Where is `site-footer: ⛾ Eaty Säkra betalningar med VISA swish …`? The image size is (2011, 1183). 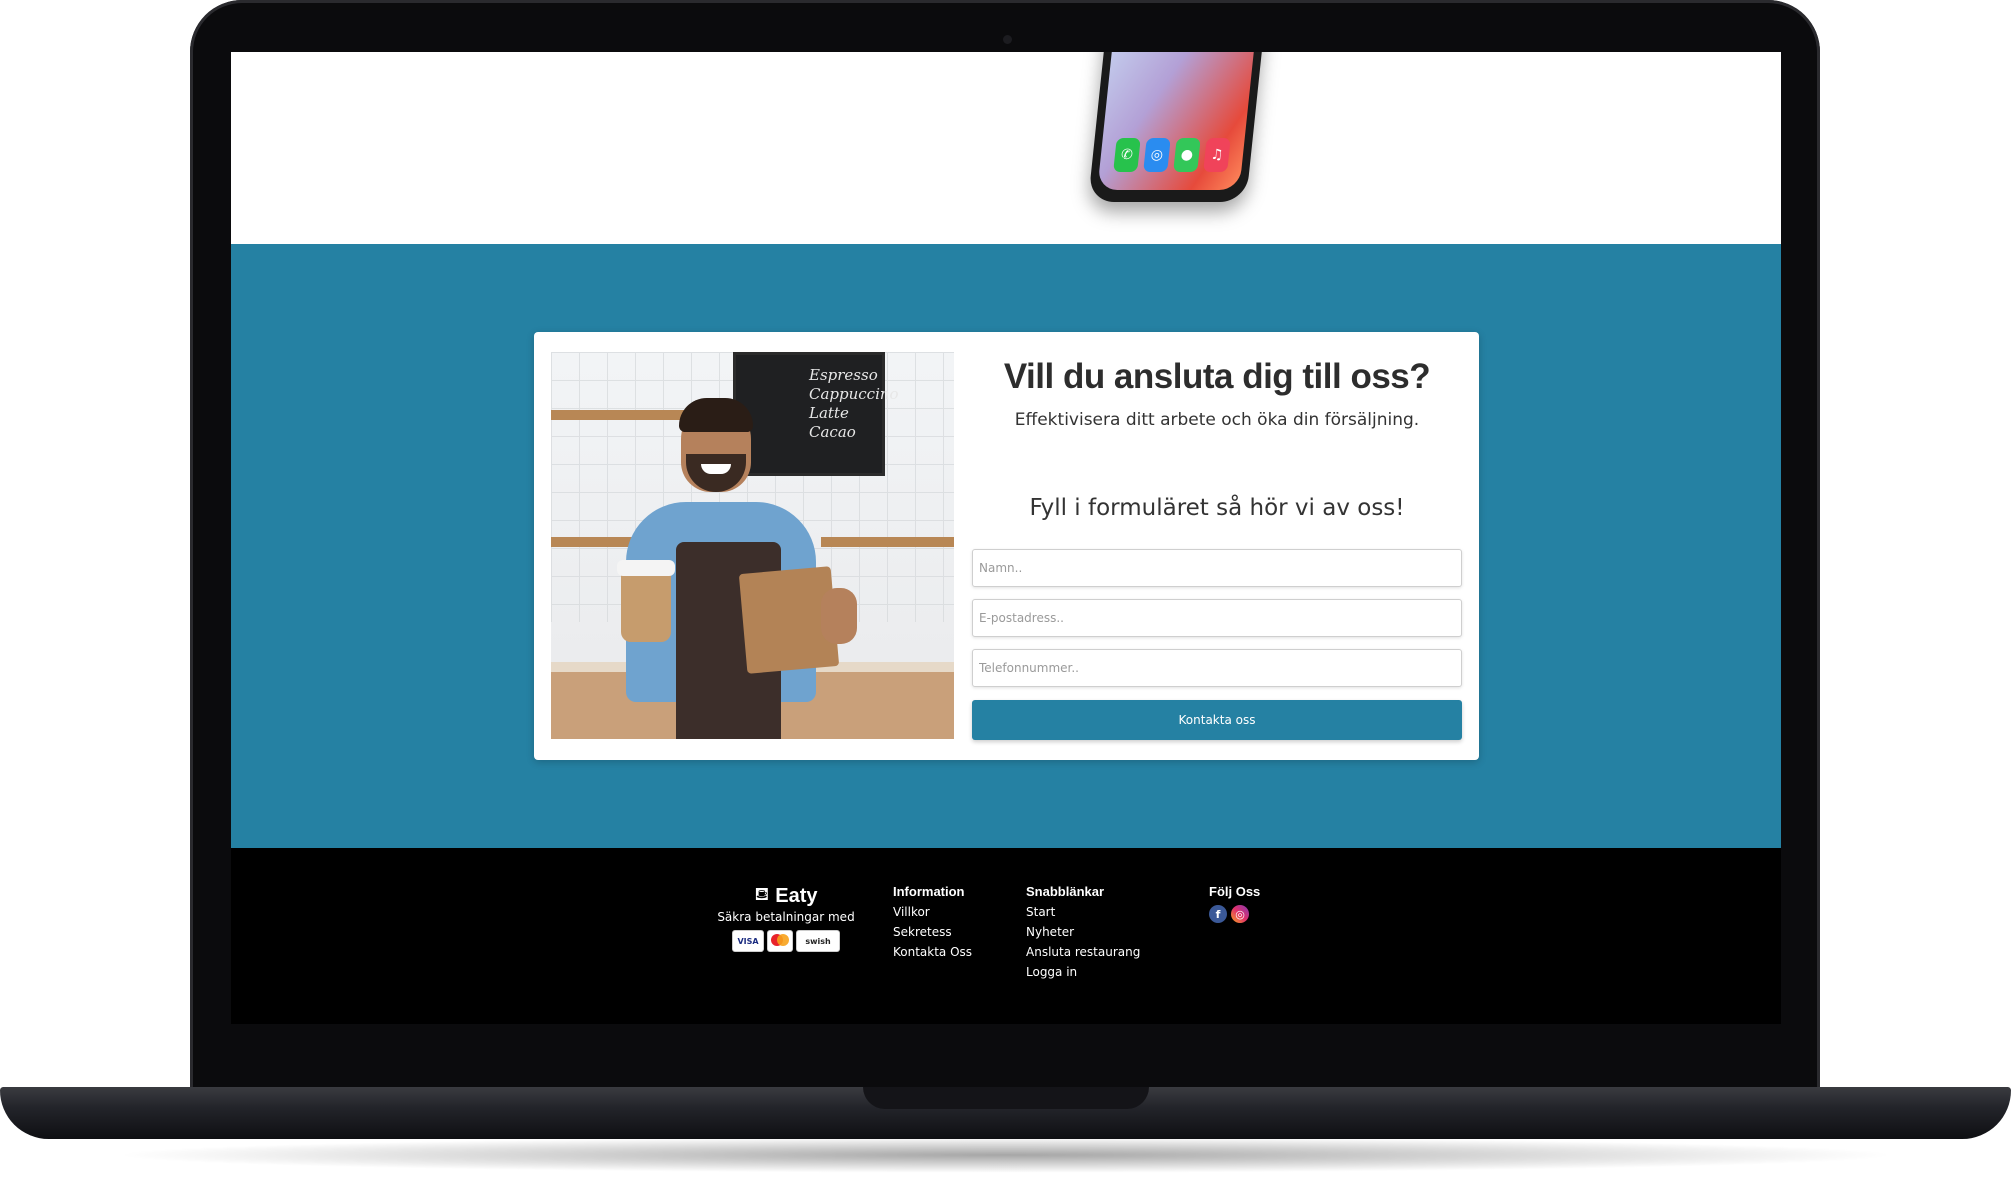 site-footer: ⛾ Eaty Säkra betalningar med VISA swish … is located at coordinates (1006, 936).